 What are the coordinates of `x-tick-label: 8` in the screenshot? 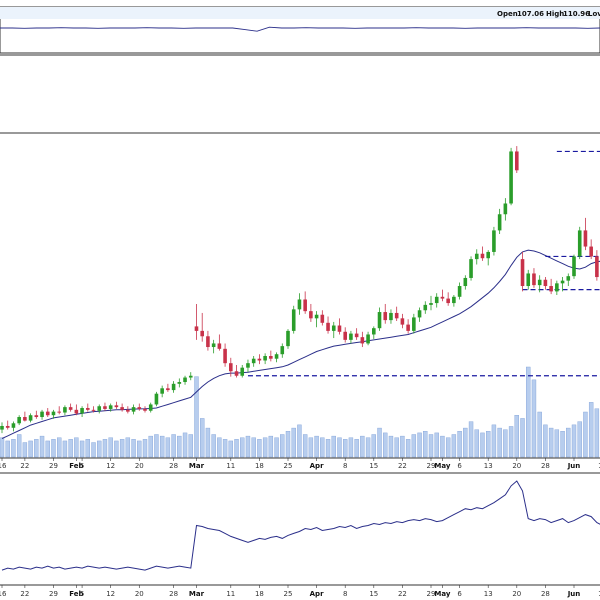 It's located at (345, 594).